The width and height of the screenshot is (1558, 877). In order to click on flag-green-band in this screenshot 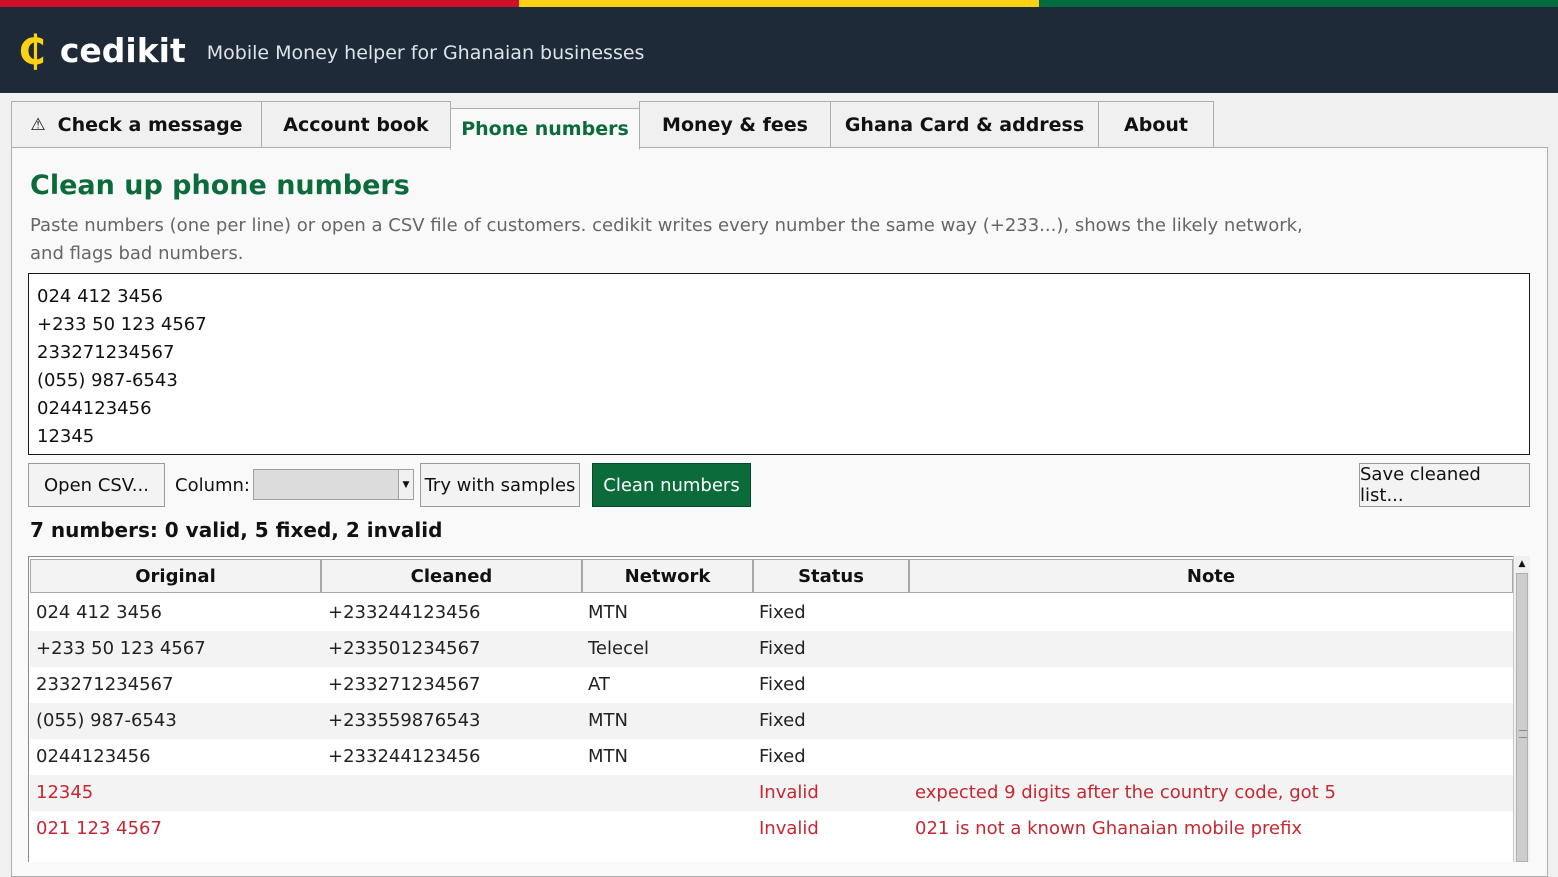, I will do `click(1298, 3)`.